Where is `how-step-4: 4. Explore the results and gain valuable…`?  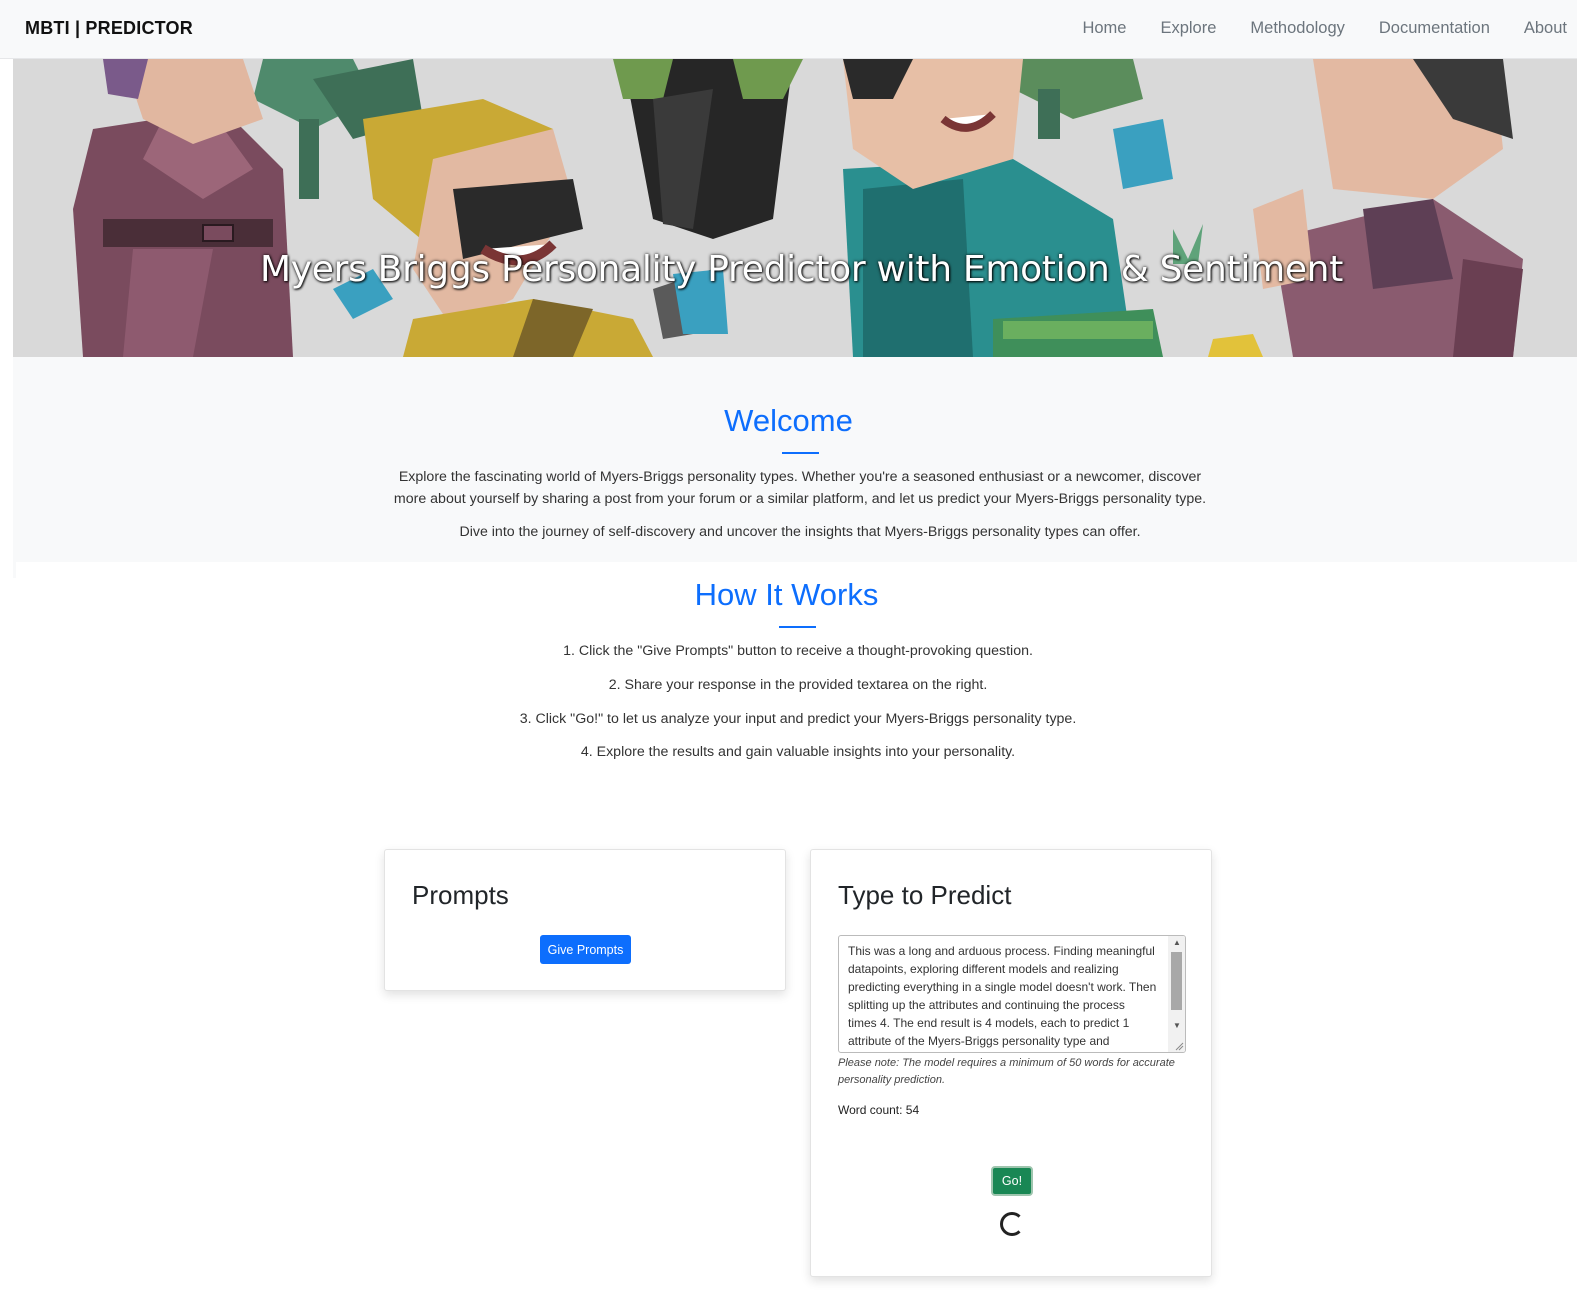
how-step-4: 4. Explore the results and gain valuable… is located at coordinates (798, 752).